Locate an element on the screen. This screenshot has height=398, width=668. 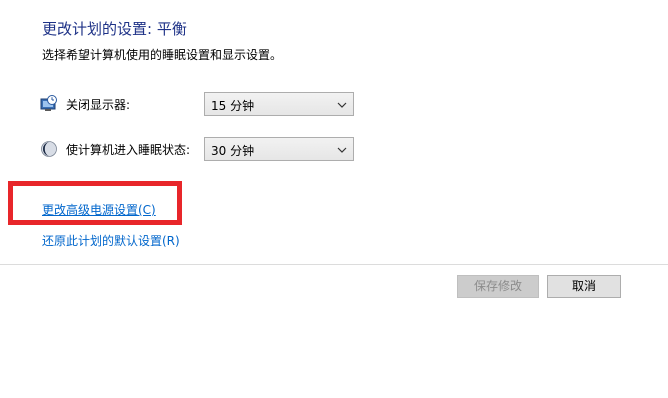
display-off-value: 15 分钟 is located at coordinates (233, 106).